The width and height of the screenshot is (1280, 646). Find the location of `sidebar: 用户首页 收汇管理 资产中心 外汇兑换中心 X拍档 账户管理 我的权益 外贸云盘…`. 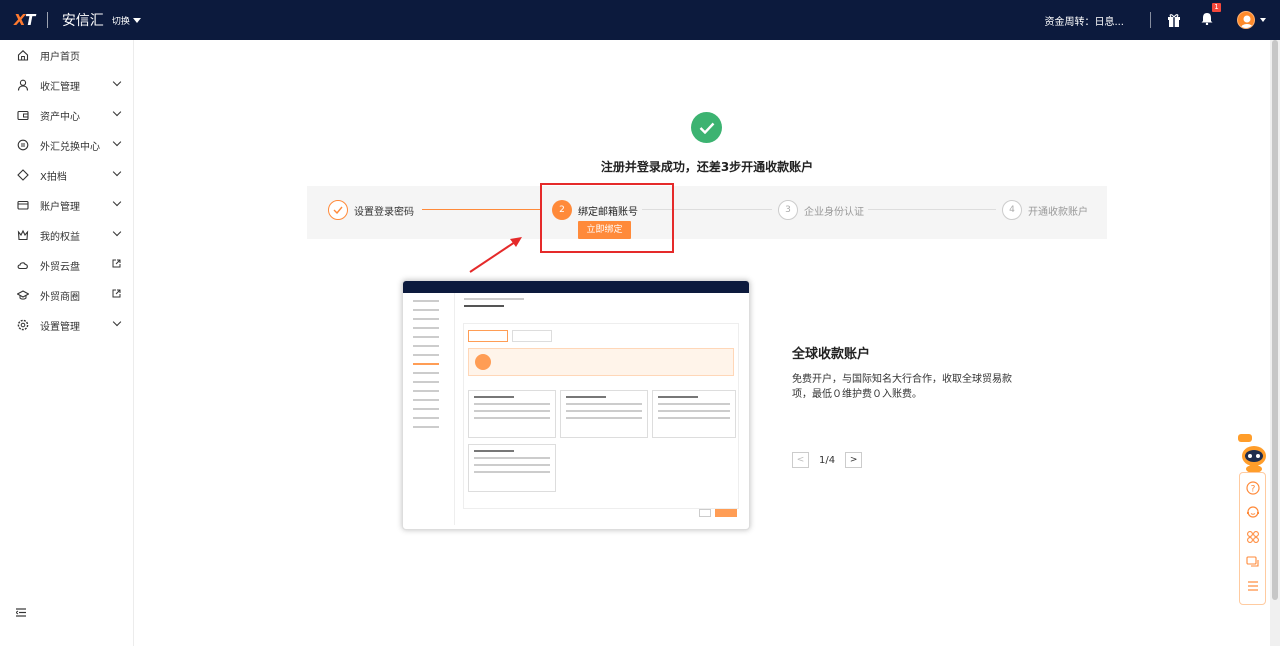

sidebar: 用户首页 收汇管理 资产中心 外汇兑换中心 X拍档 账户管理 我的权益 外贸云盘… is located at coordinates (67, 343).